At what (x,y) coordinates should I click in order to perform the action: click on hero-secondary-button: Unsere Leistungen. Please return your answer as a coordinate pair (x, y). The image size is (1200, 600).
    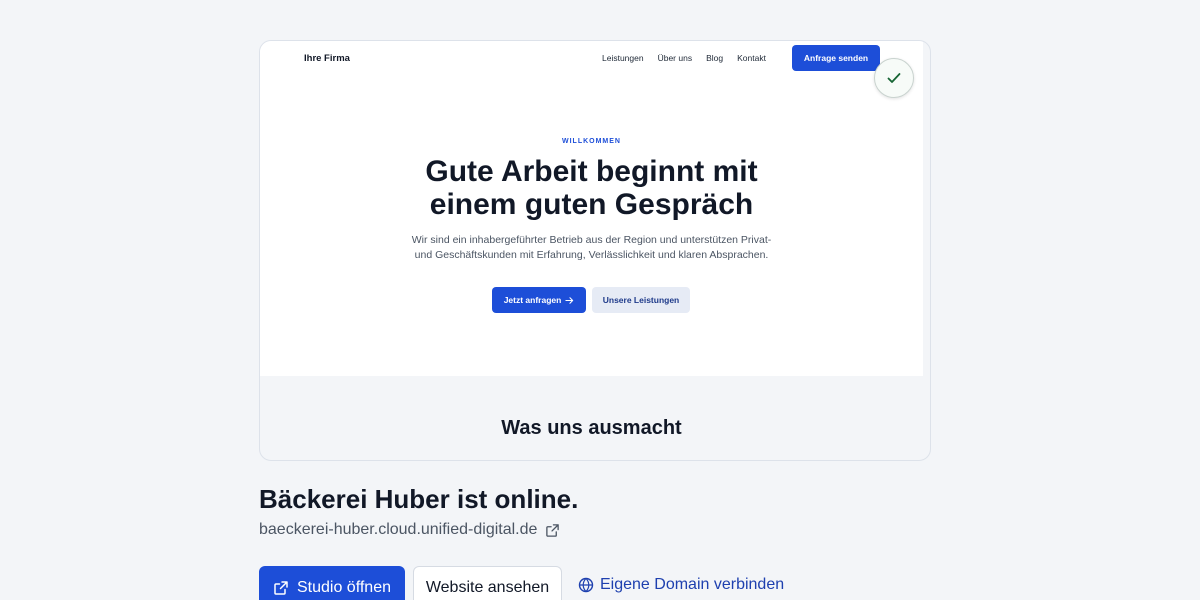
    Looking at the image, I should click on (641, 300).